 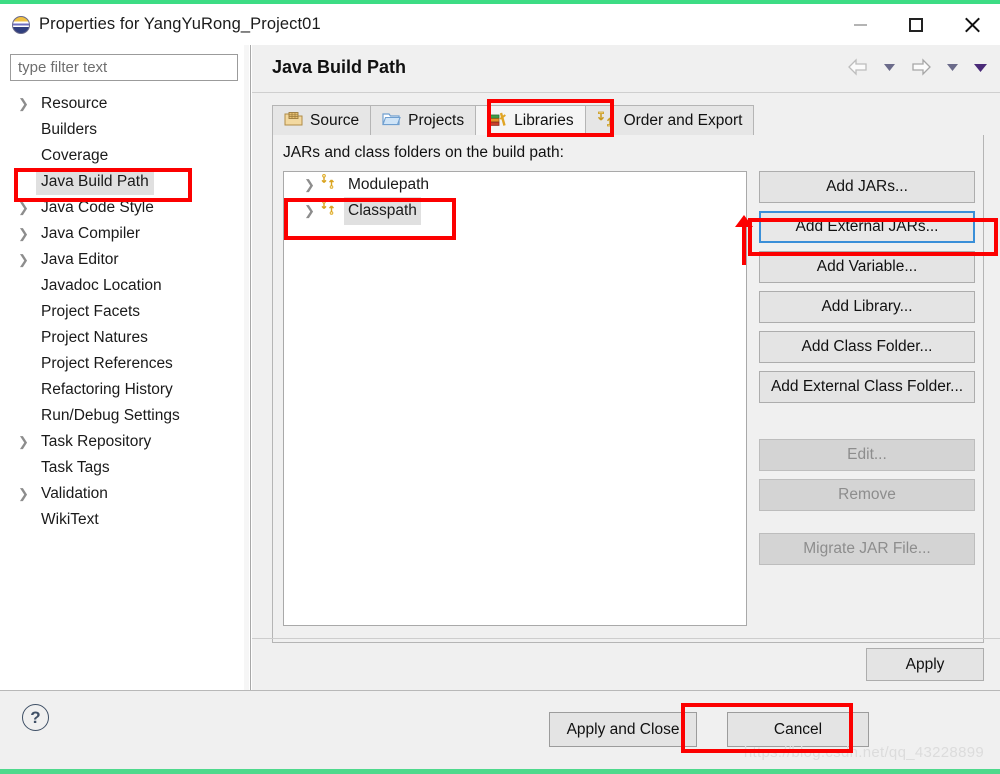 I want to click on filter-placeholder: type filter text, so click(x=63, y=67).